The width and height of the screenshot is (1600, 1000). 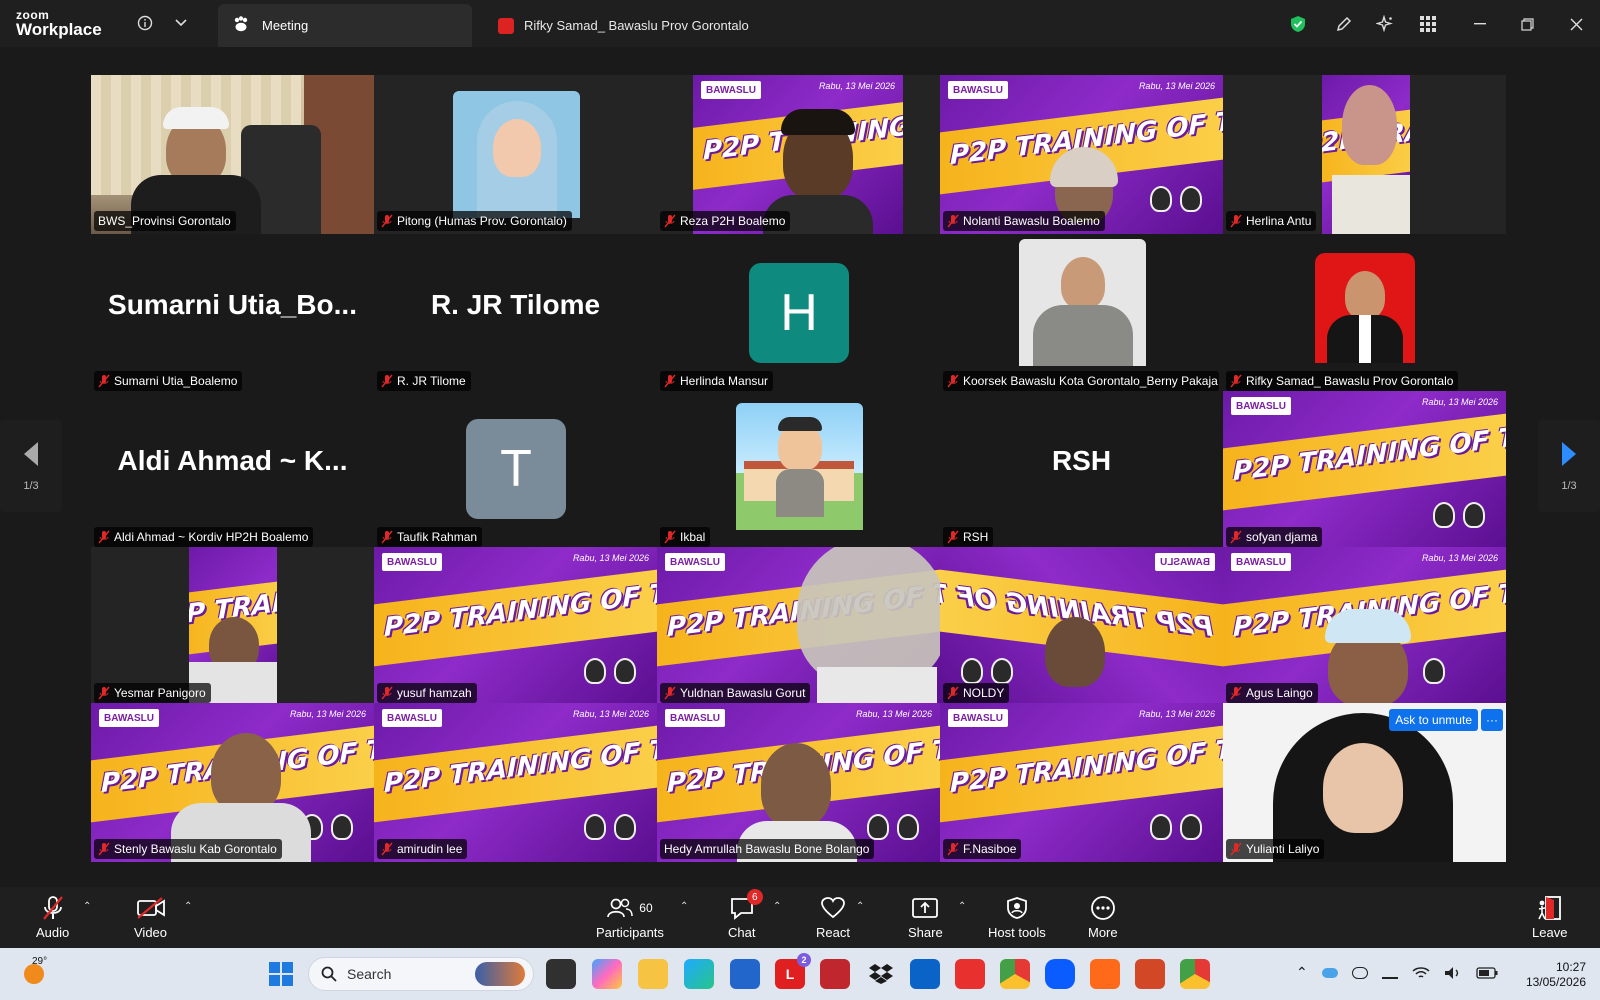 What do you see at coordinates (145, 23) in the screenshot?
I see `meeting-info-icon` at bounding box center [145, 23].